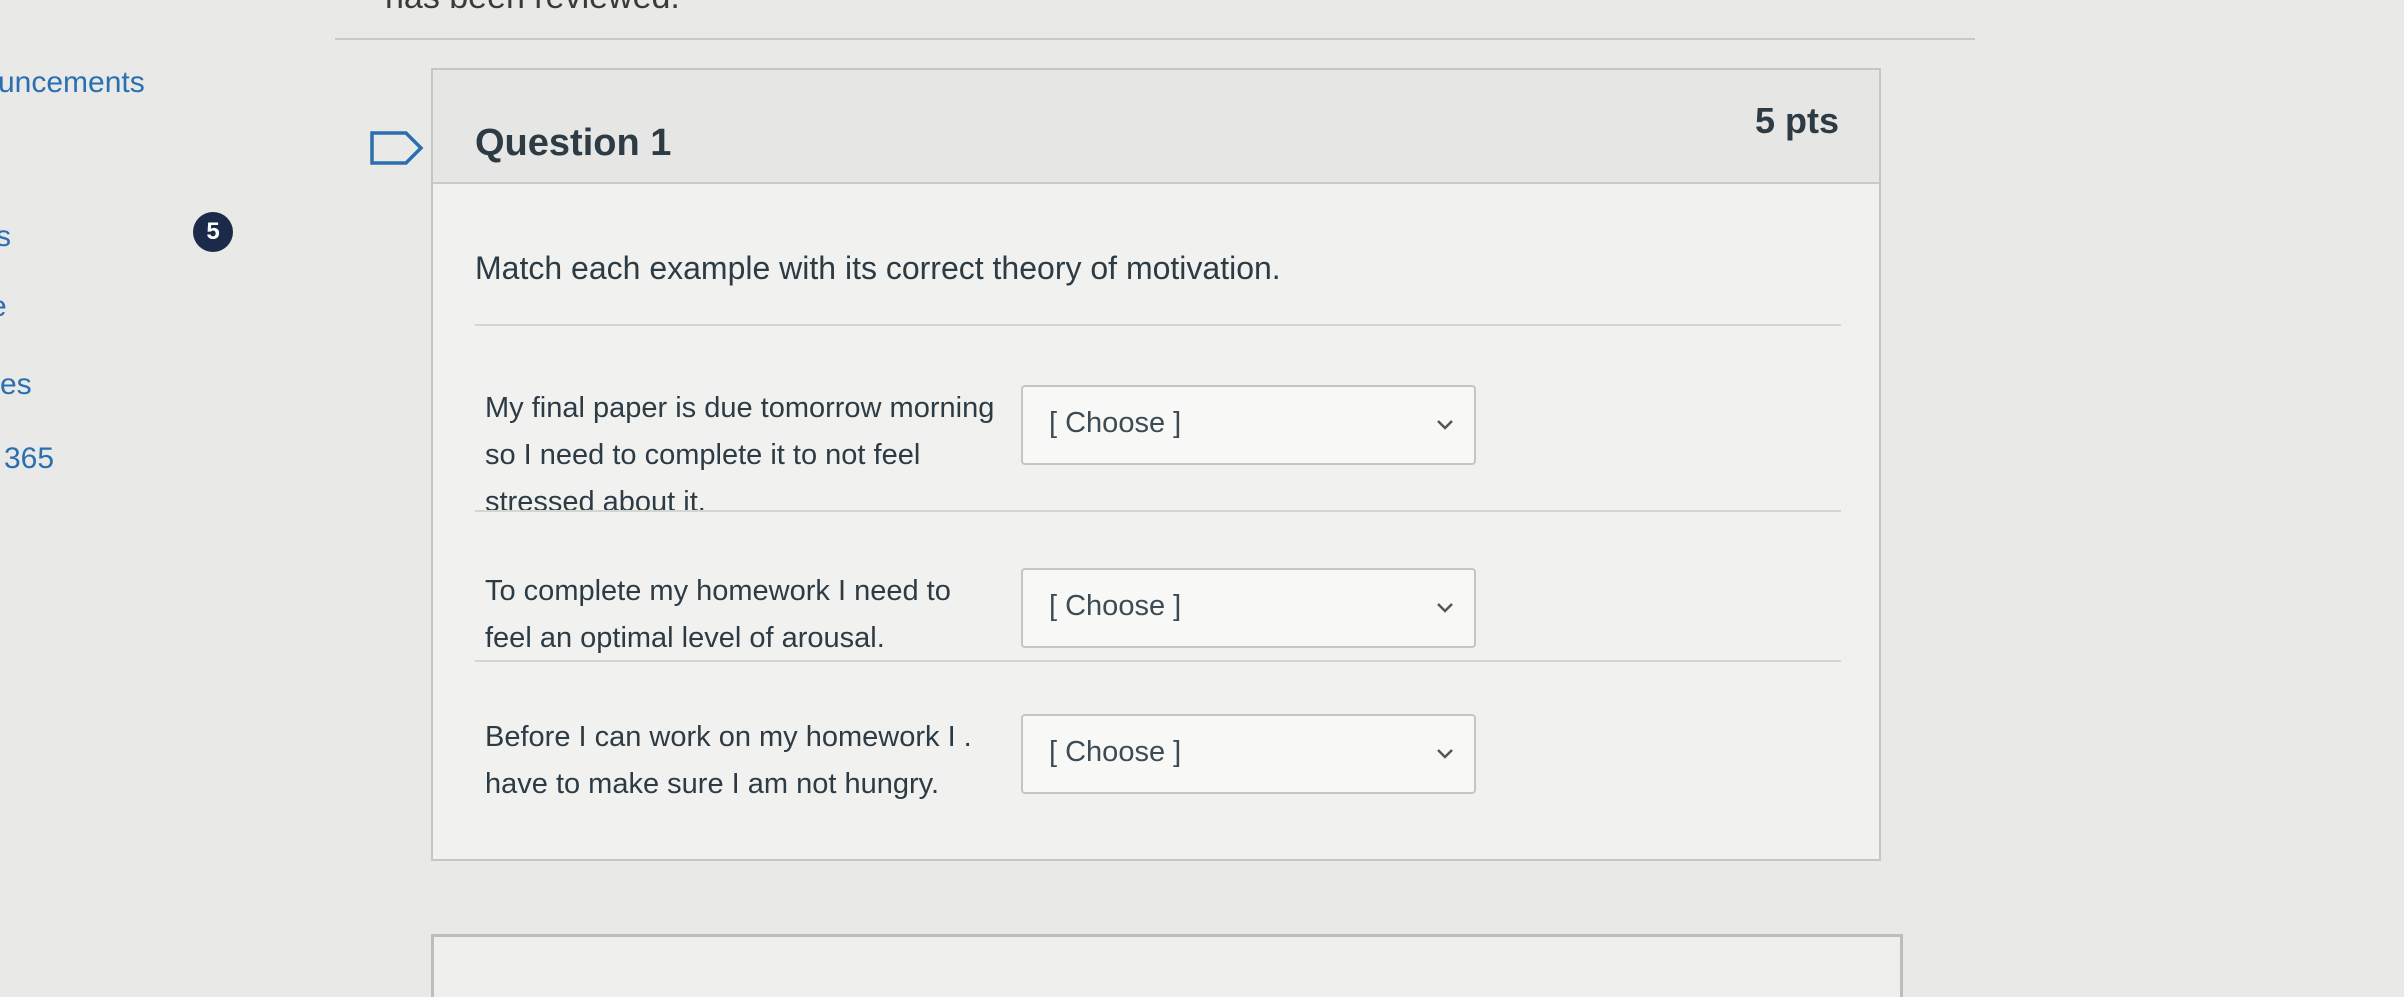  I want to click on question-title: Question 1, so click(573, 143).